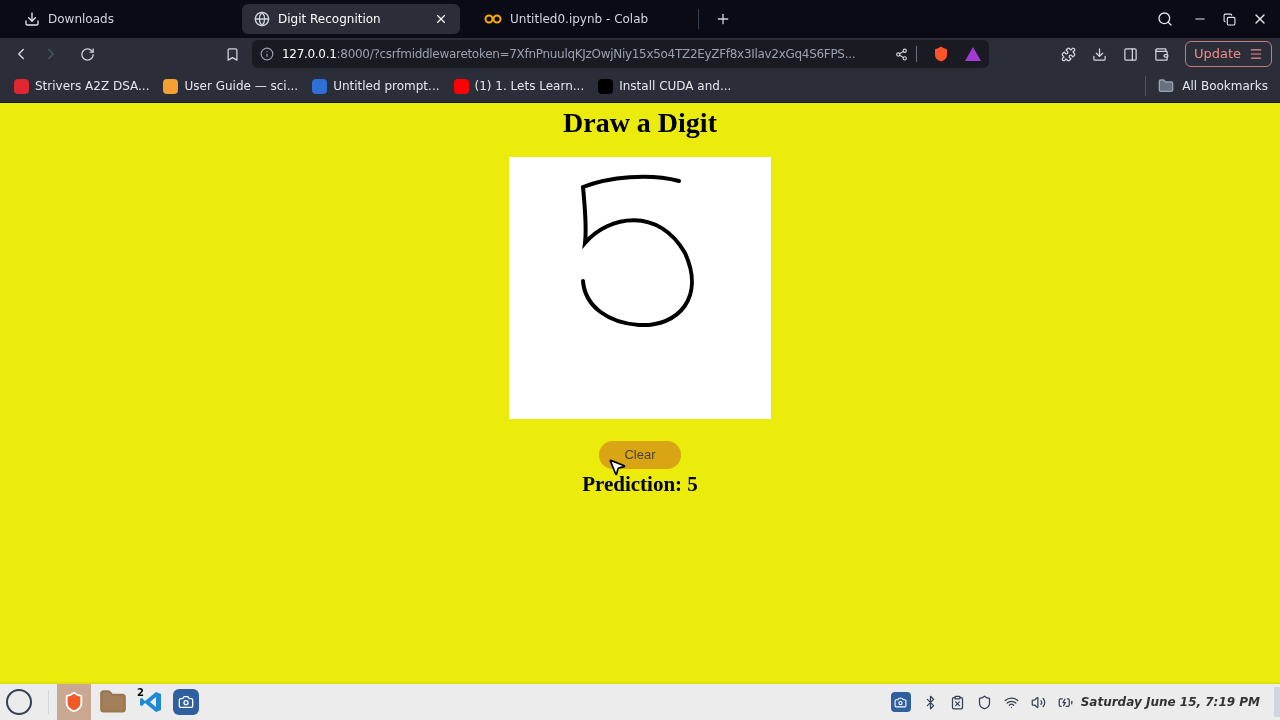 The width and height of the screenshot is (1280, 720). I want to click on page-title: Draw a Digit, so click(640, 123).